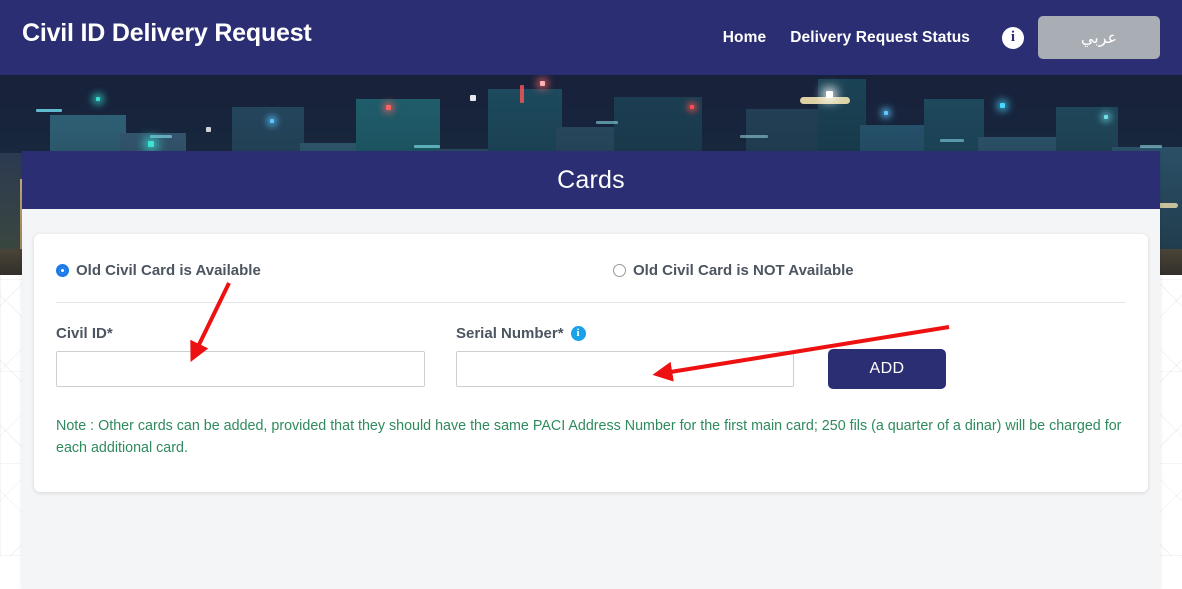  I want to click on section-divider, so click(591, 302).